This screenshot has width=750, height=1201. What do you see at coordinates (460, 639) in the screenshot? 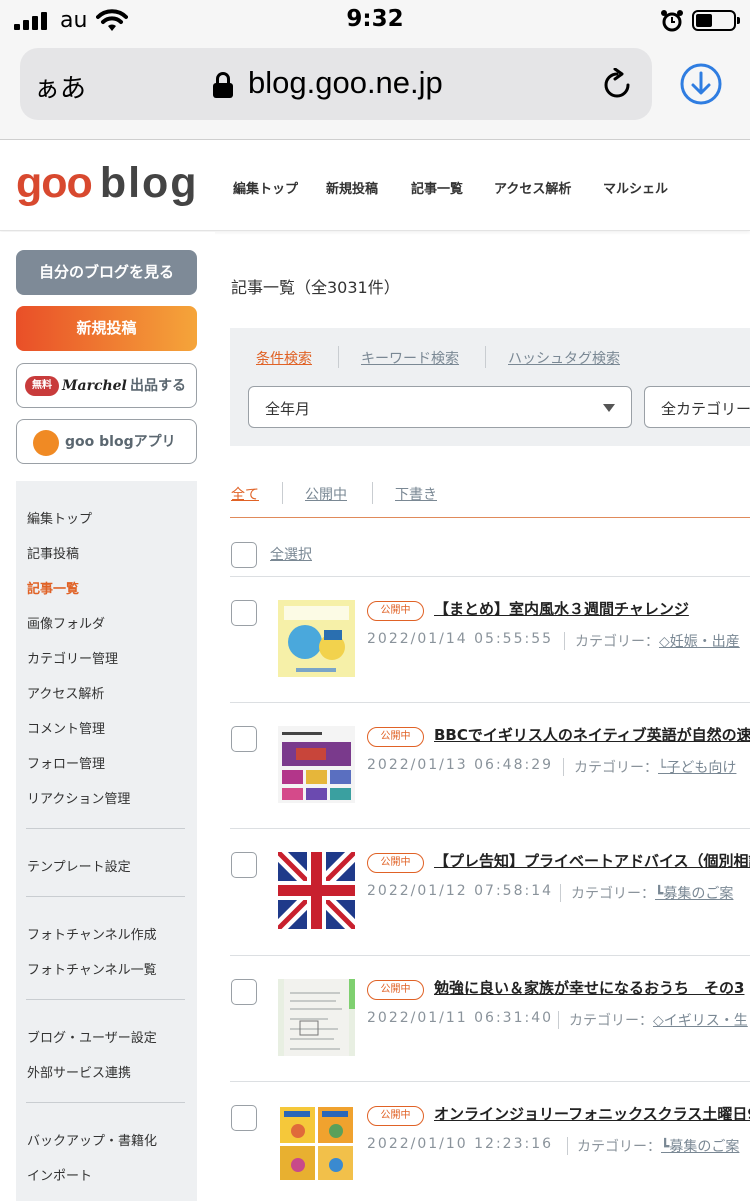
I see `article-date: 2022/01/14 05:55:55` at bounding box center [460, 639].